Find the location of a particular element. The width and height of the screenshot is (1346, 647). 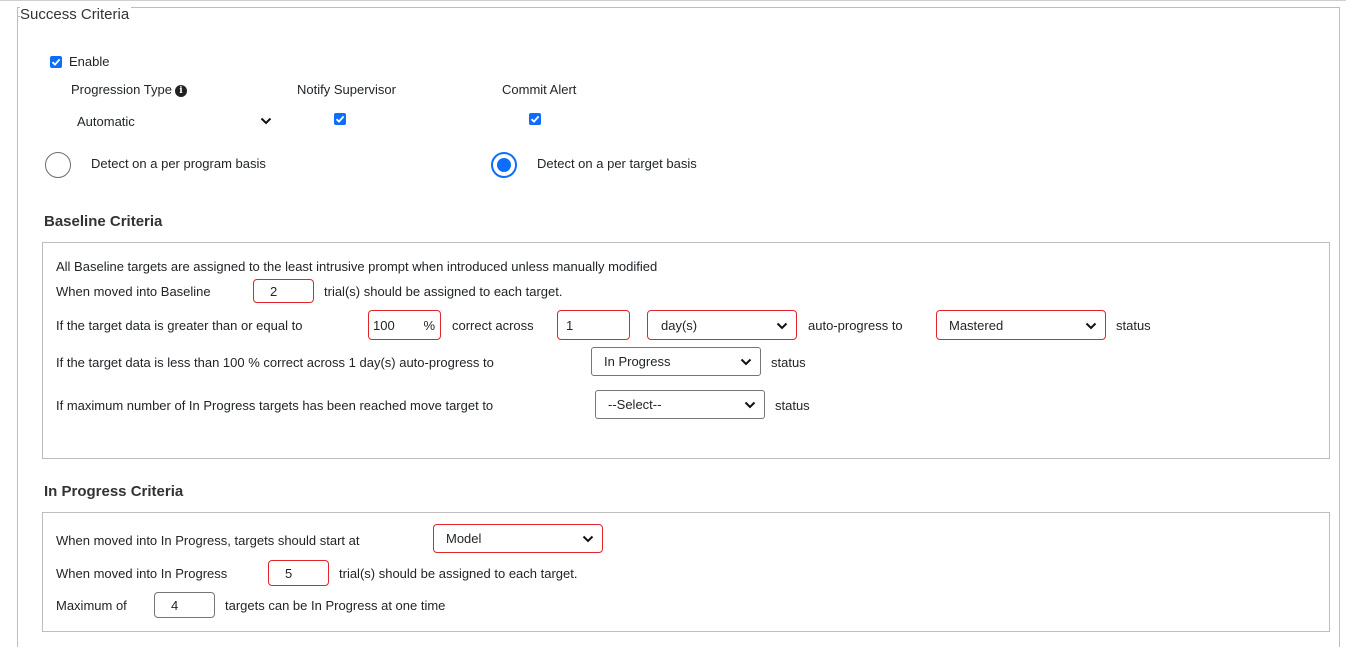

in-progress-moved-prefix: When moved into In Progress is located at coordinates (142, 573).